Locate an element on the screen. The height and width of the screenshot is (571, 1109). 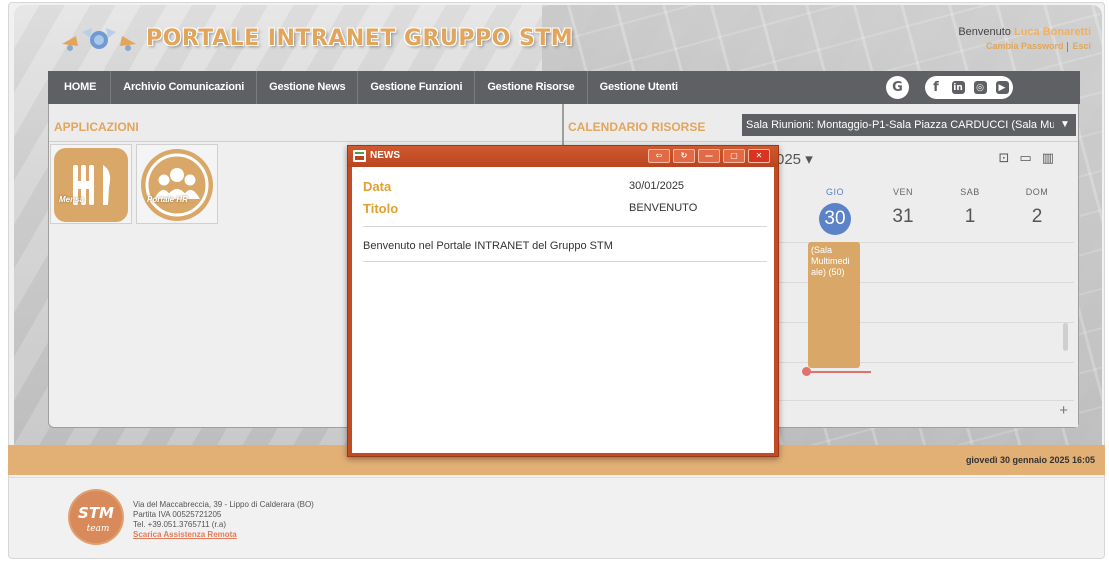
people-icon is located at coordinates (177, 185).